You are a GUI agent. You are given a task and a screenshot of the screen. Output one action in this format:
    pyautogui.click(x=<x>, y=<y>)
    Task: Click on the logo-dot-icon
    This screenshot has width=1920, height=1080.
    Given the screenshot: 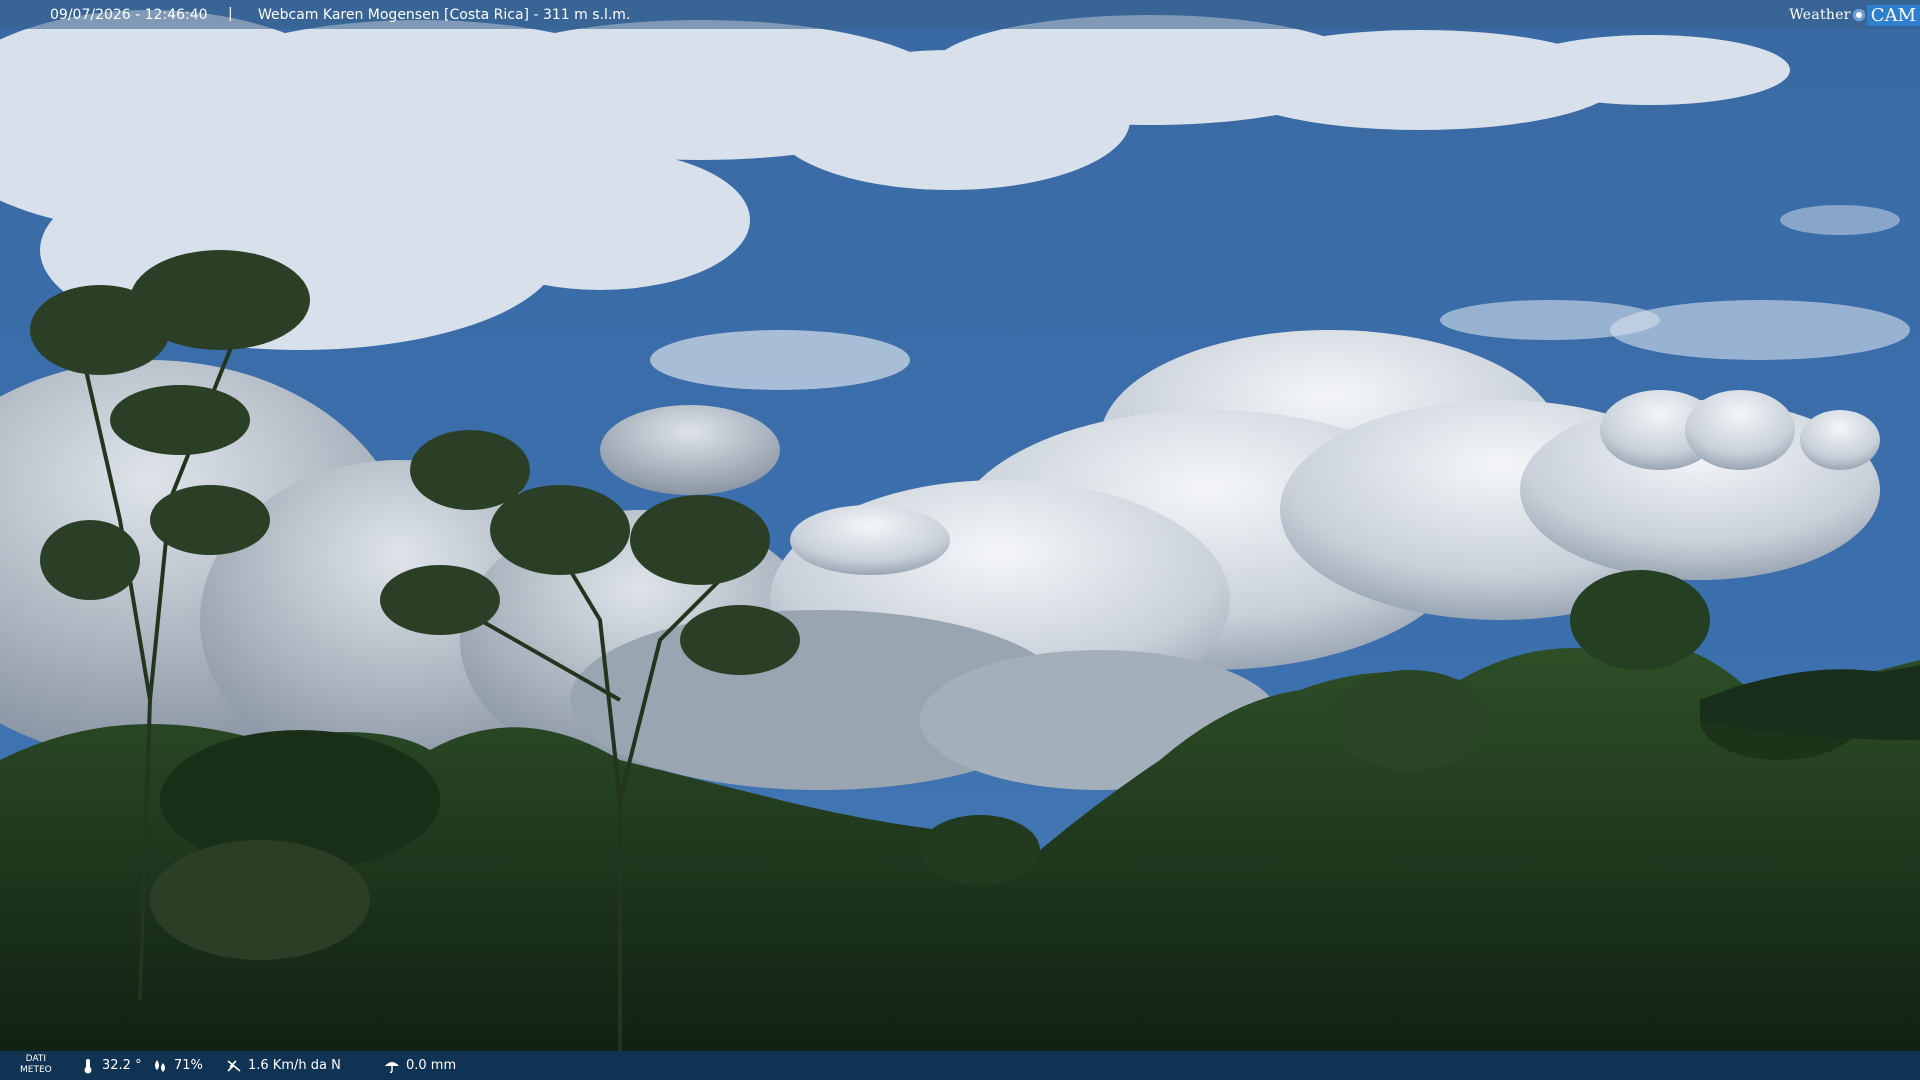 What is the action you would take?
    pyautogui.click(x=1858, y=15)
    